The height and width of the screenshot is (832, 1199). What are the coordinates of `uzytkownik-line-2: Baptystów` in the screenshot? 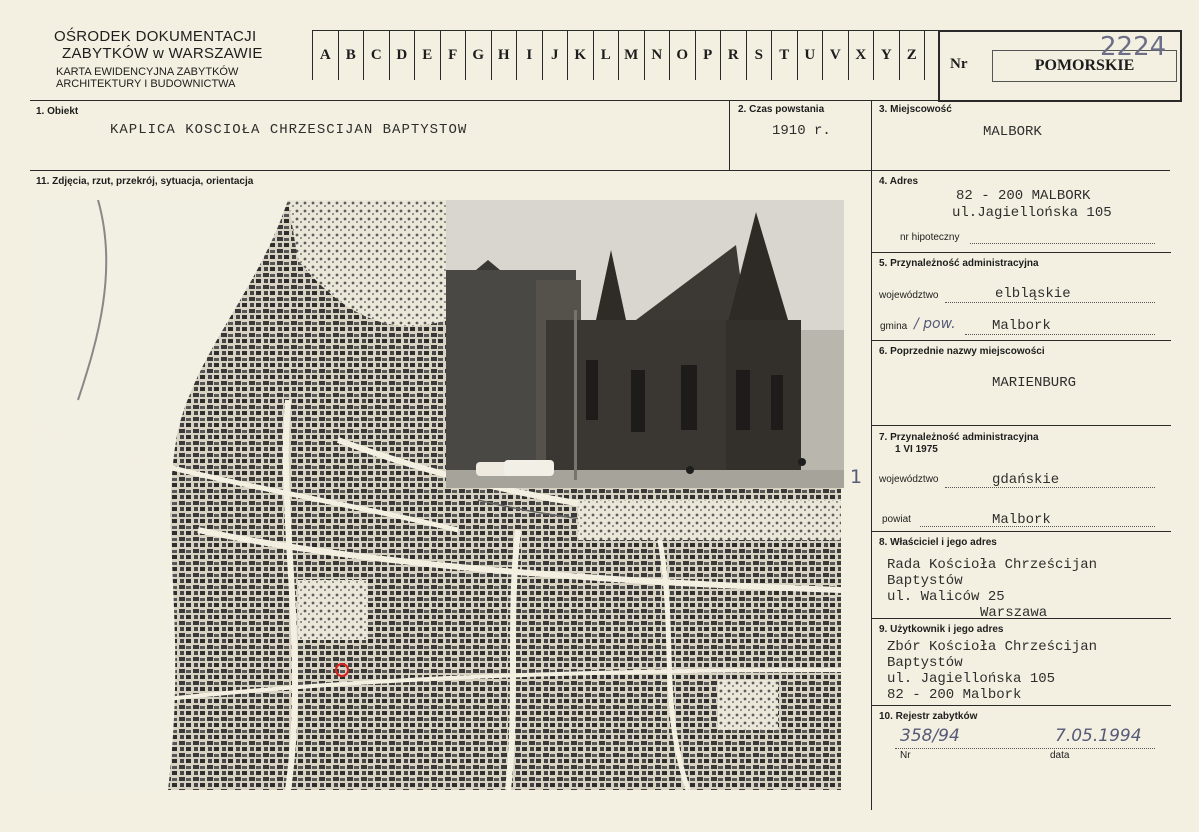 It's located at (925, 663).